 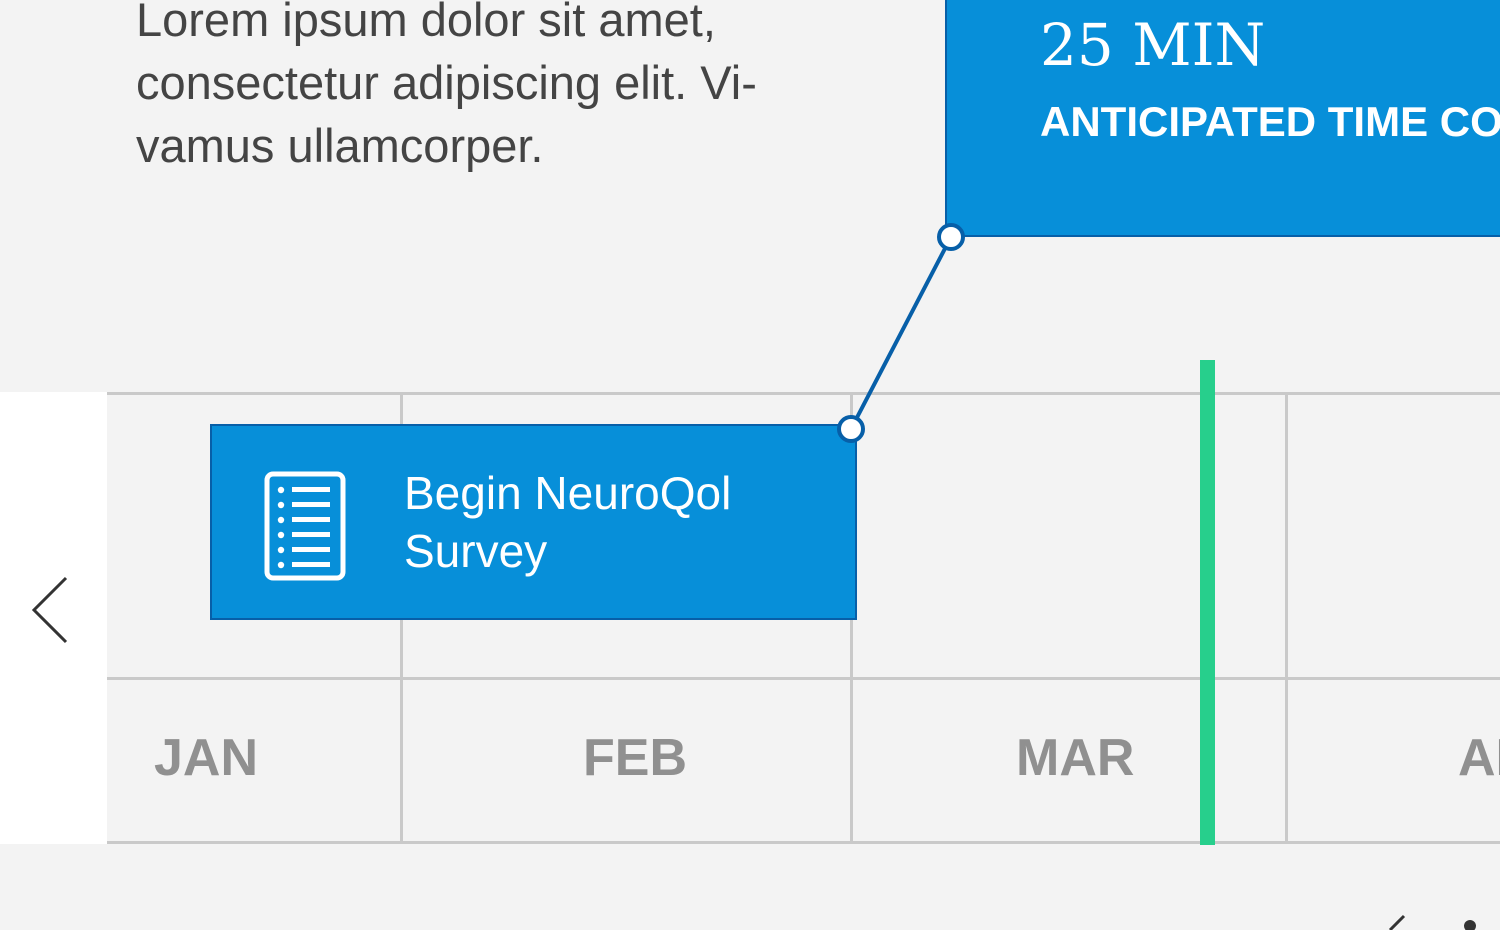 What do you see at coordinates (803, 842) in the screenshot?
I see `grid-line-bottom` at bounding box center [803, 842].